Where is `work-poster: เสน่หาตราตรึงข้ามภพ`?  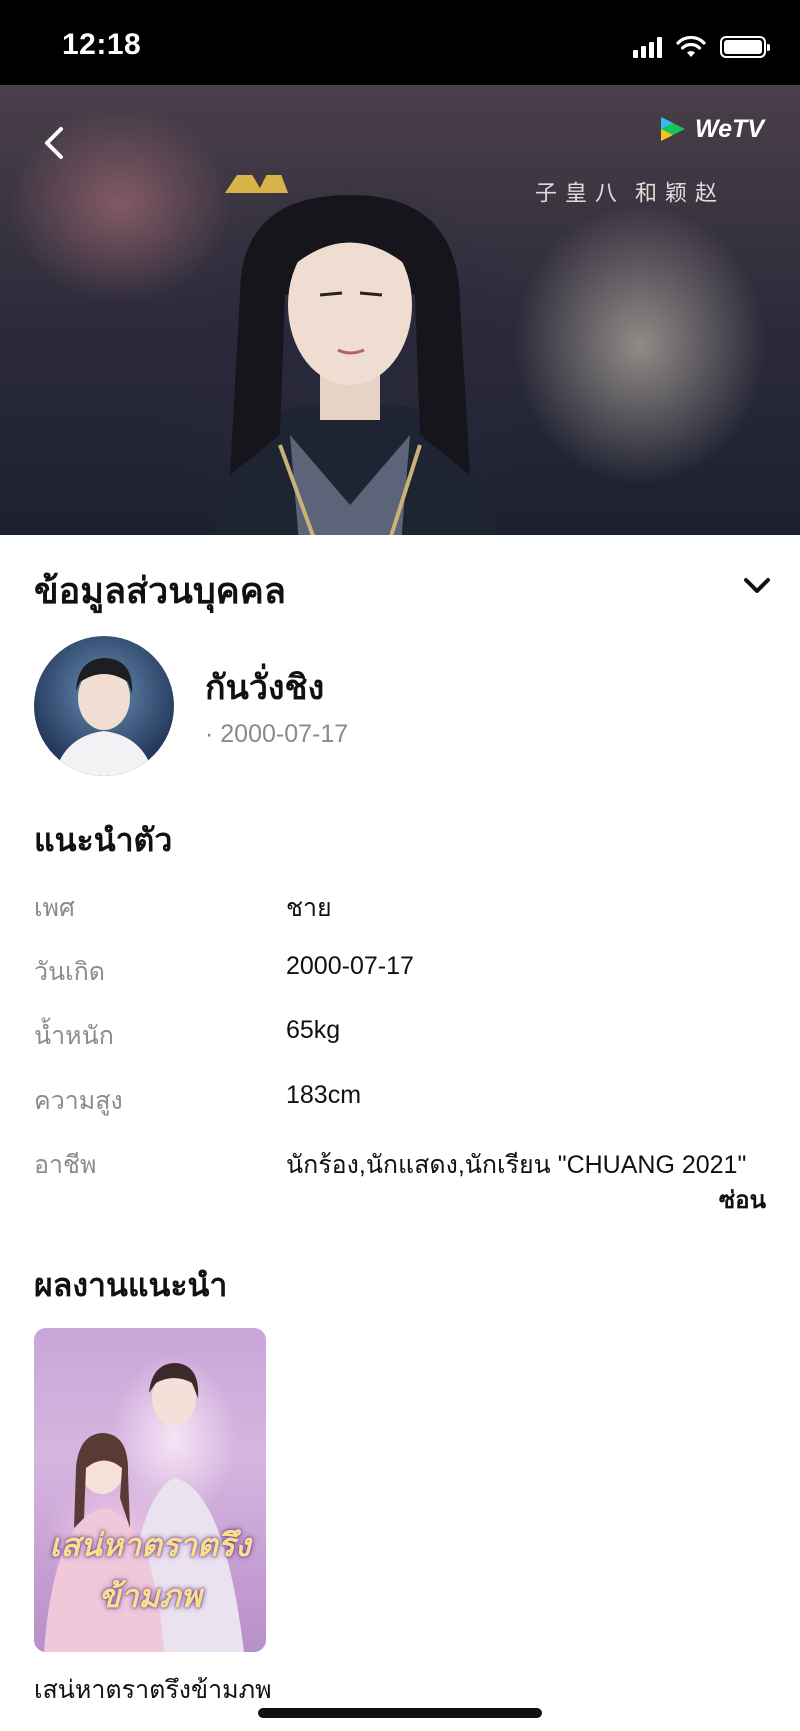 work-poster: เสน่หาตราตรึงข้ามภพ is located at coordinates (150, 1490).